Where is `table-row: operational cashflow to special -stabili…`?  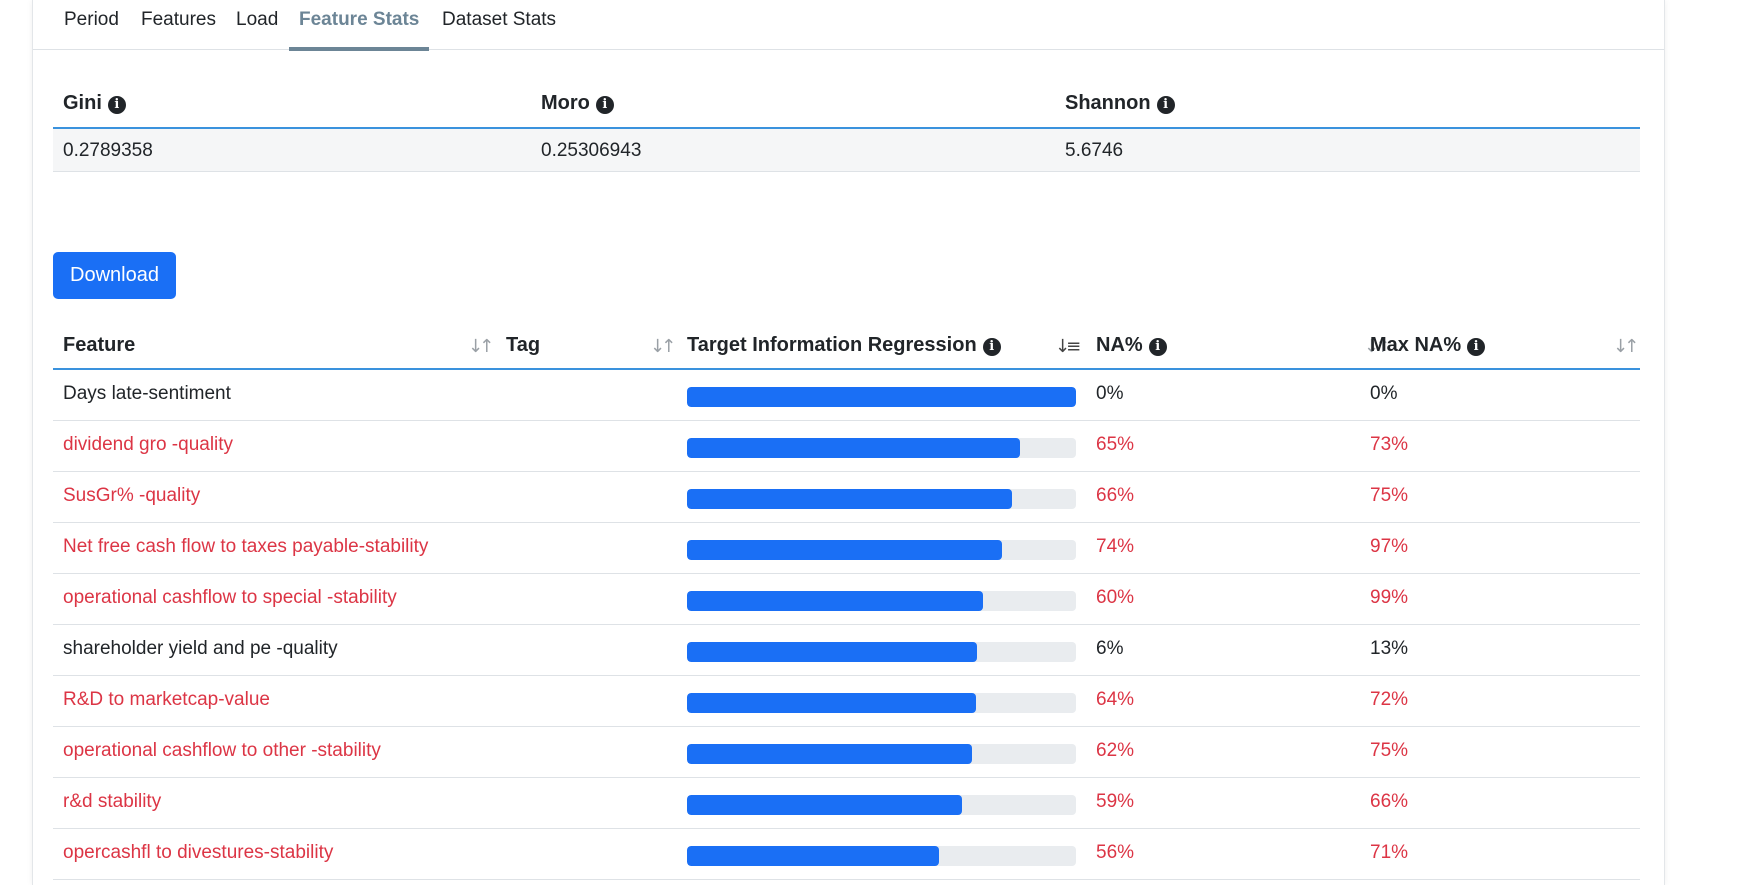 table-row: operational cashflow to special -stabili… is located at coordinates (846, 599).